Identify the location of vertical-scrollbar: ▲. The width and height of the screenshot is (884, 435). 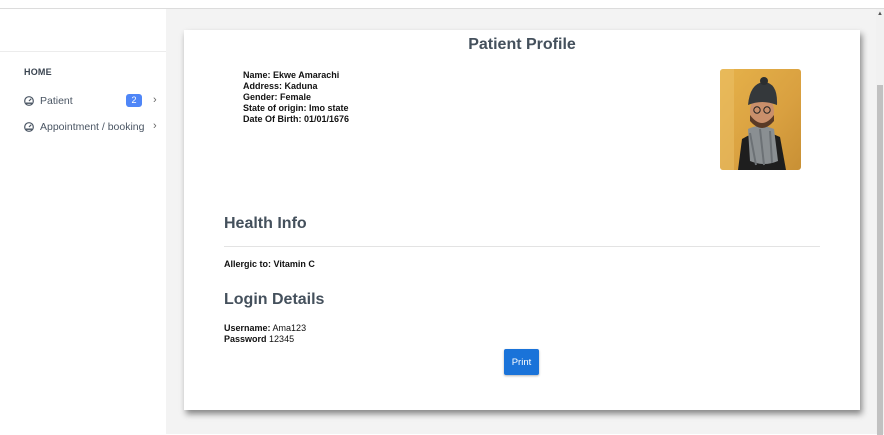
(880, 222).